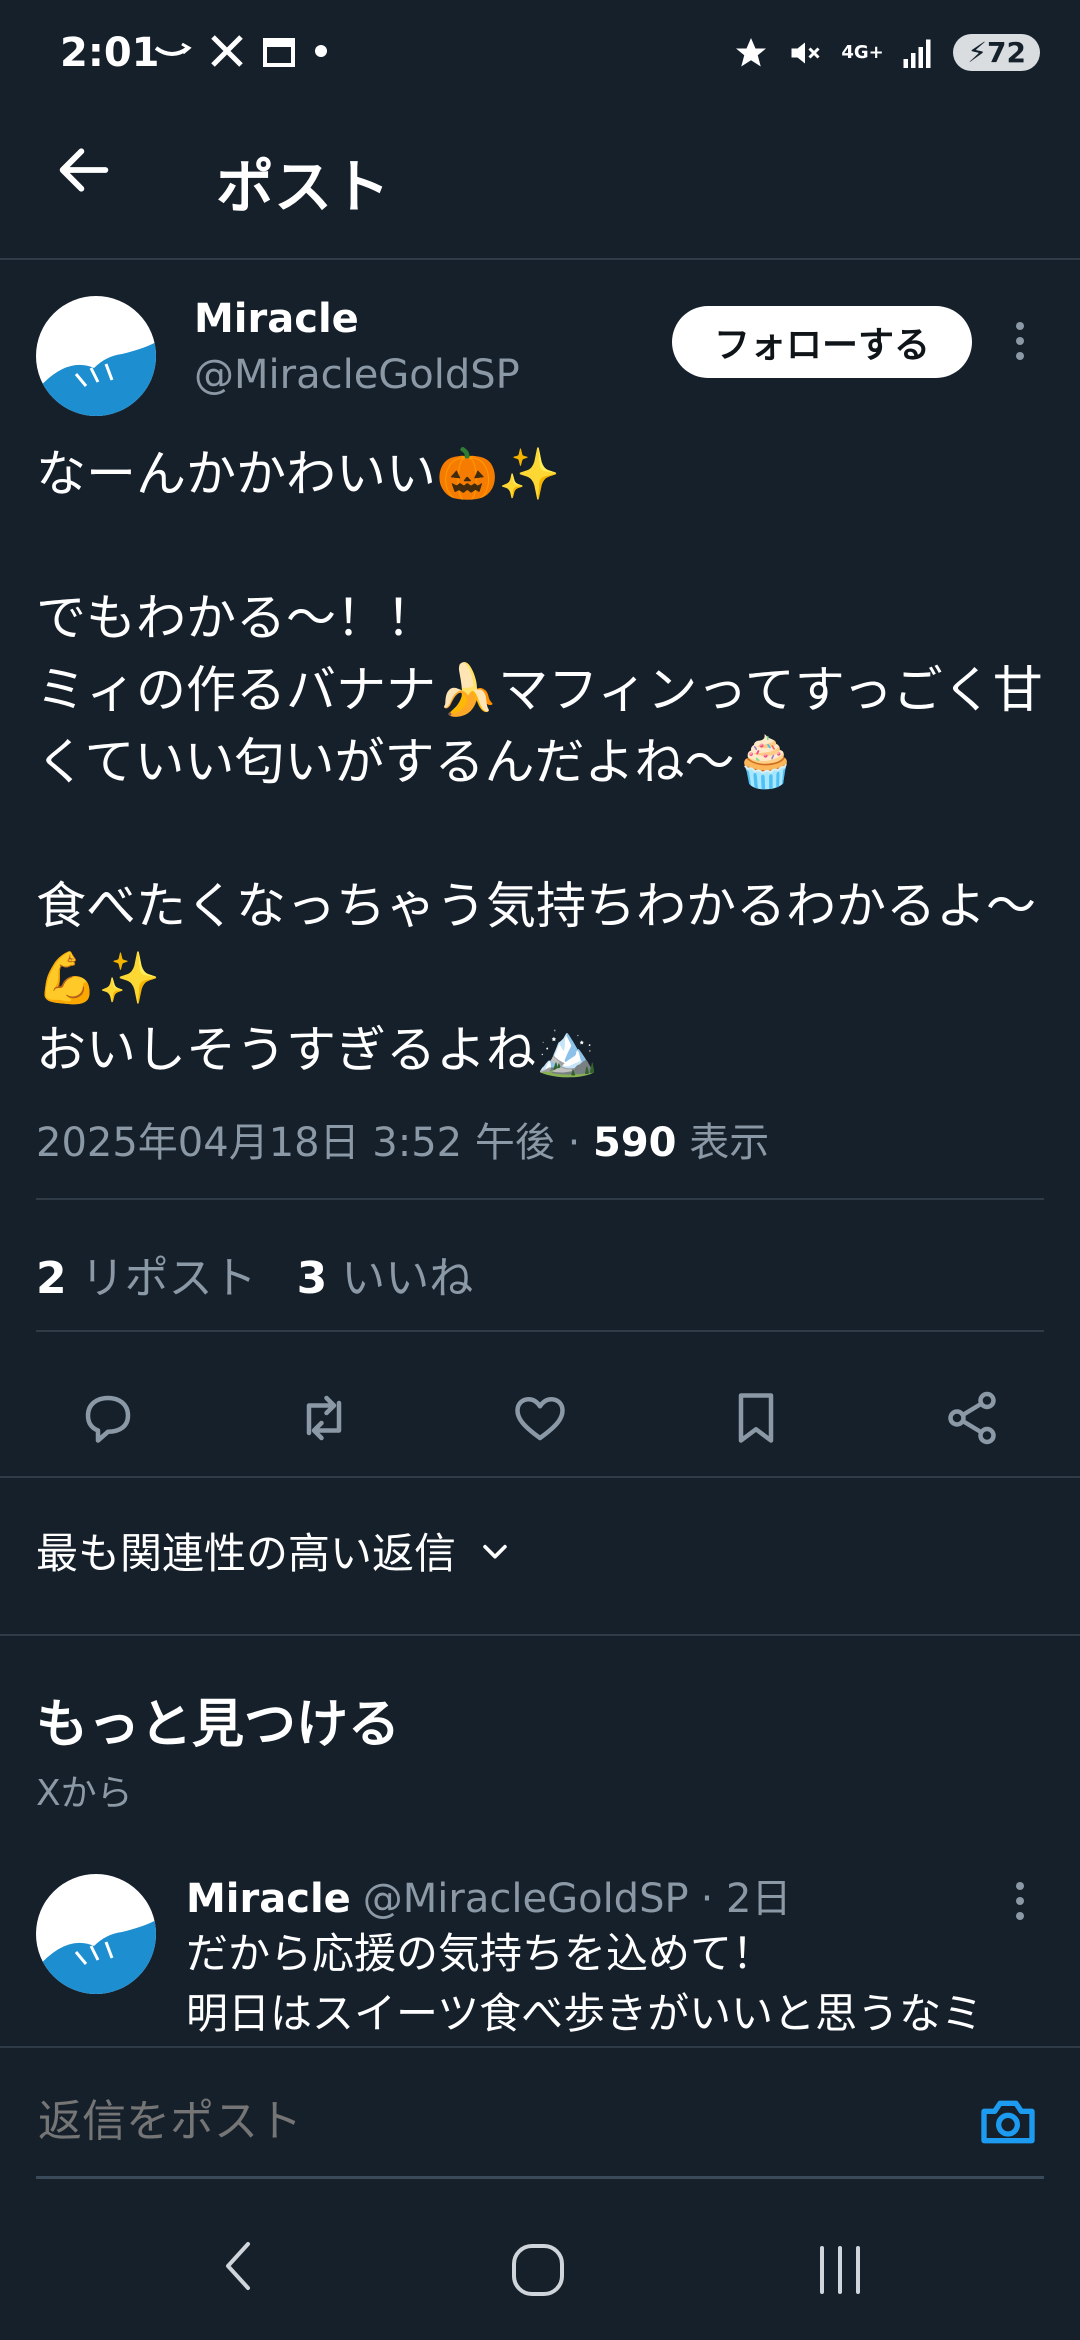  I want to click on arrow-left-icon, so click(84, 170).